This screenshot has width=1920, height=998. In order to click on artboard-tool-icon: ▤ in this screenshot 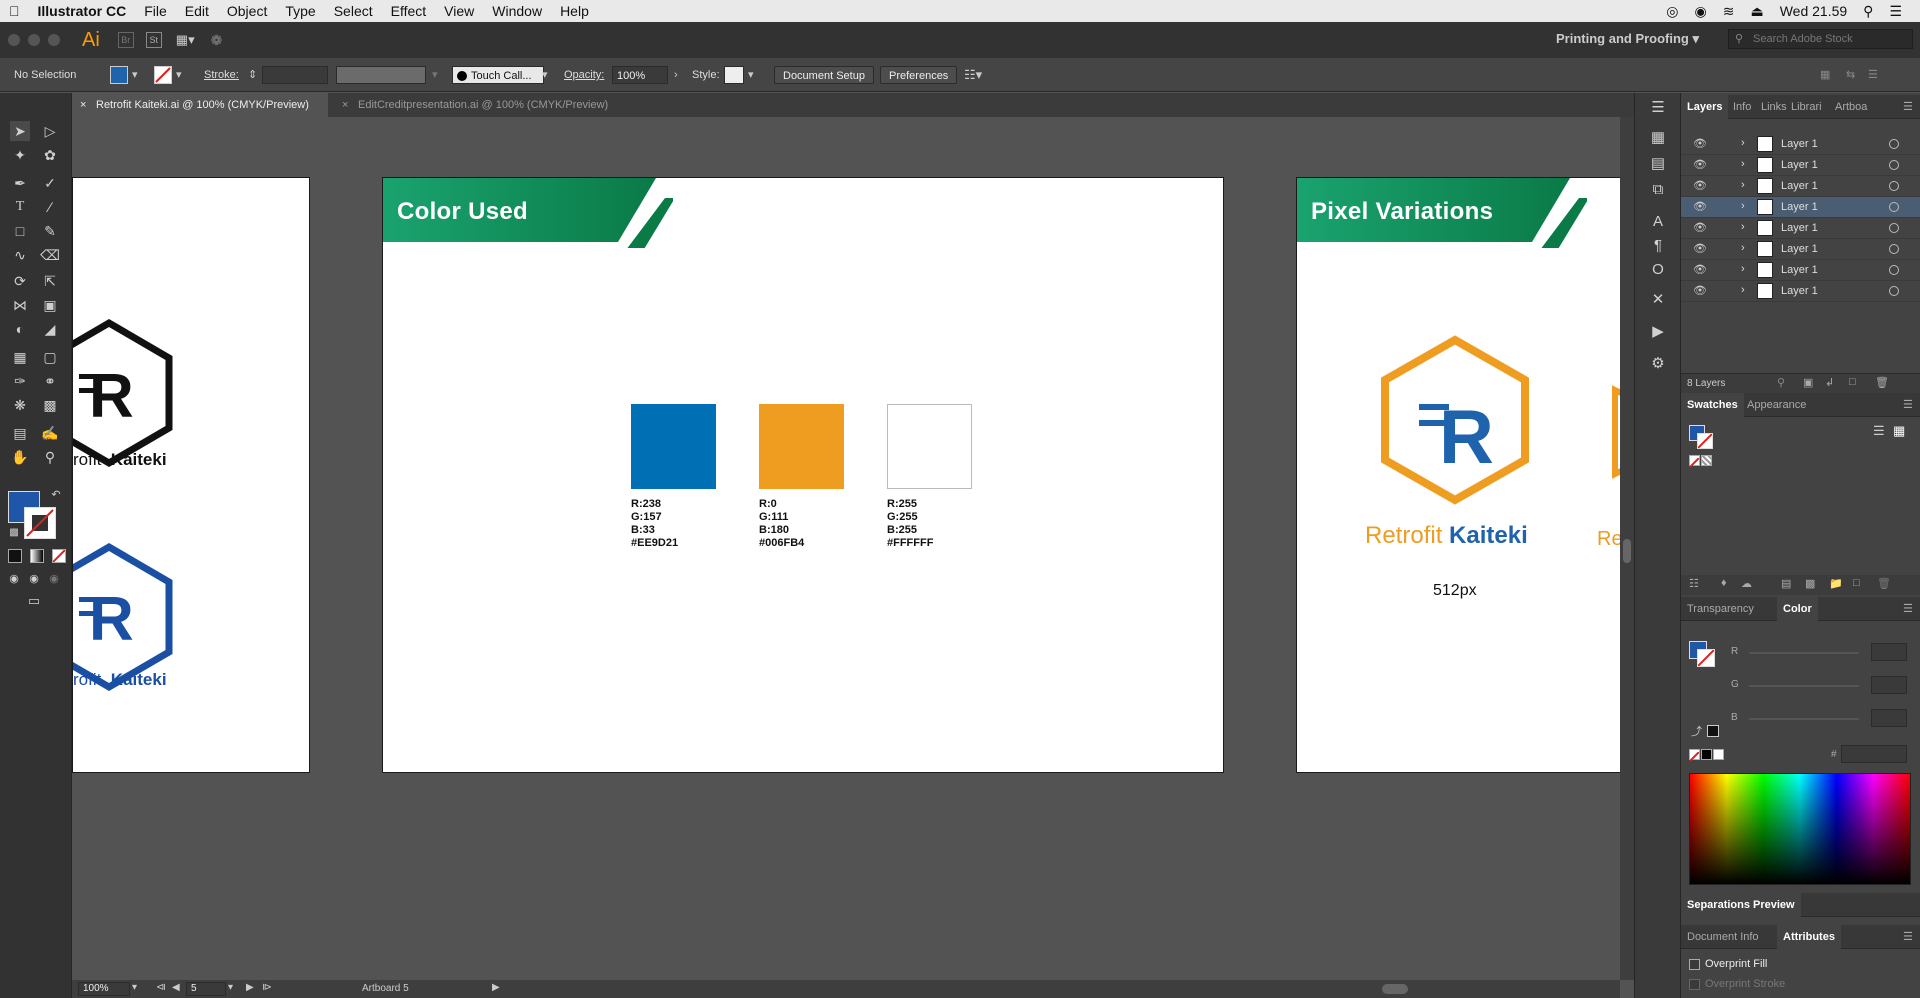, I will do `click(20, 433)`.